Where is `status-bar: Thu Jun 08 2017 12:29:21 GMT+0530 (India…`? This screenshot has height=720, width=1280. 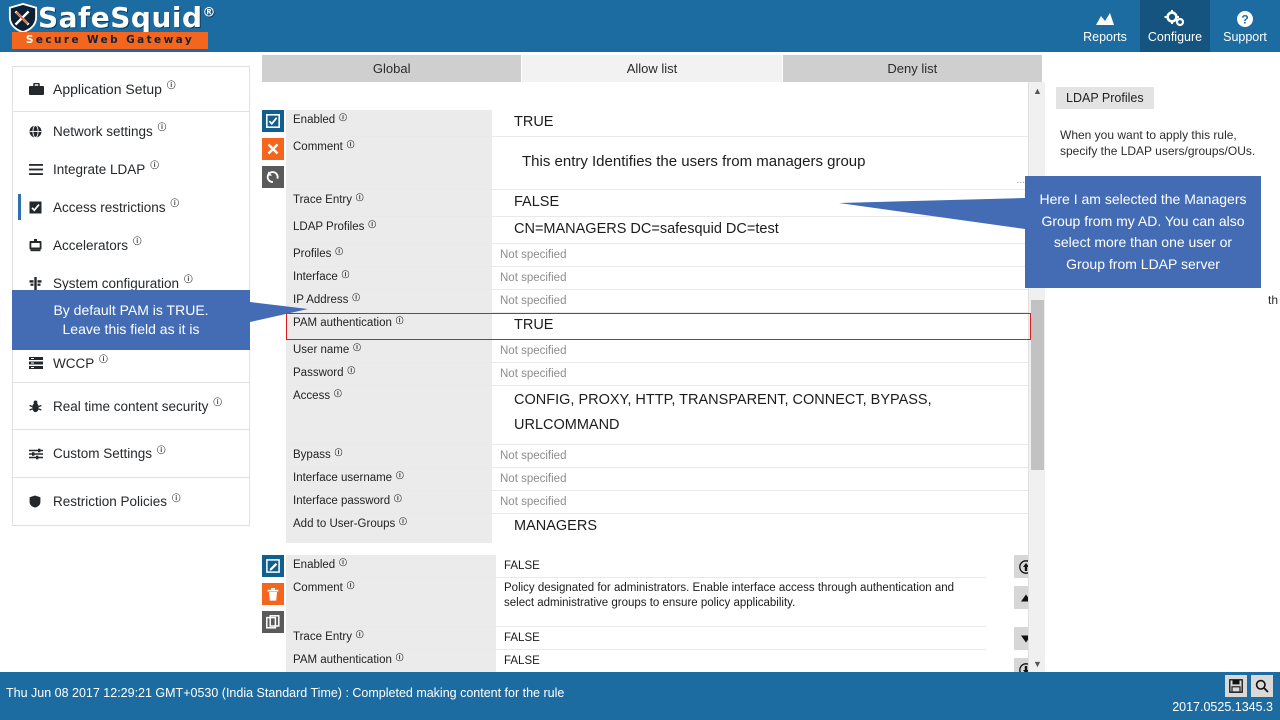 status-bar: Thu Jun 08 2017 12:29:21 GMT+0530 (India… is located at coordinates (640, 696).